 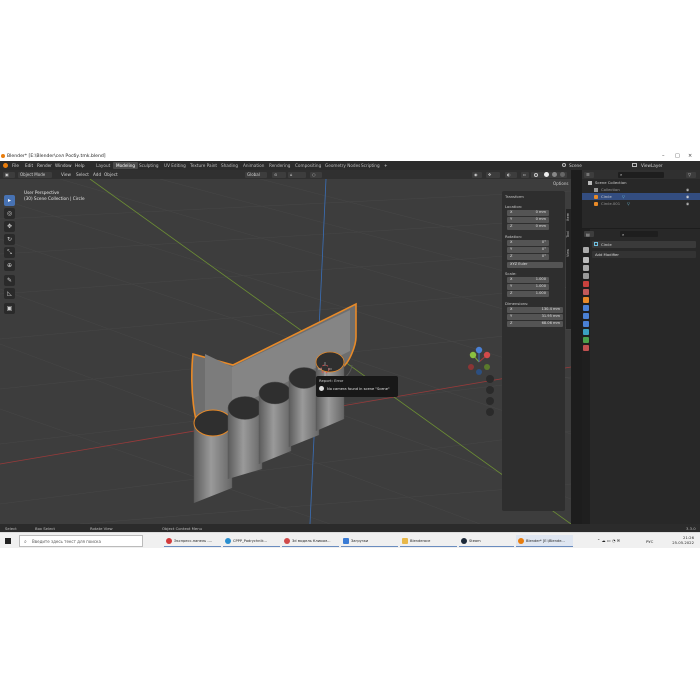 What do you see at coordinates (586, 292) in the screenshot?
I see `world-properties-icon` at bounding box center [586, 292].